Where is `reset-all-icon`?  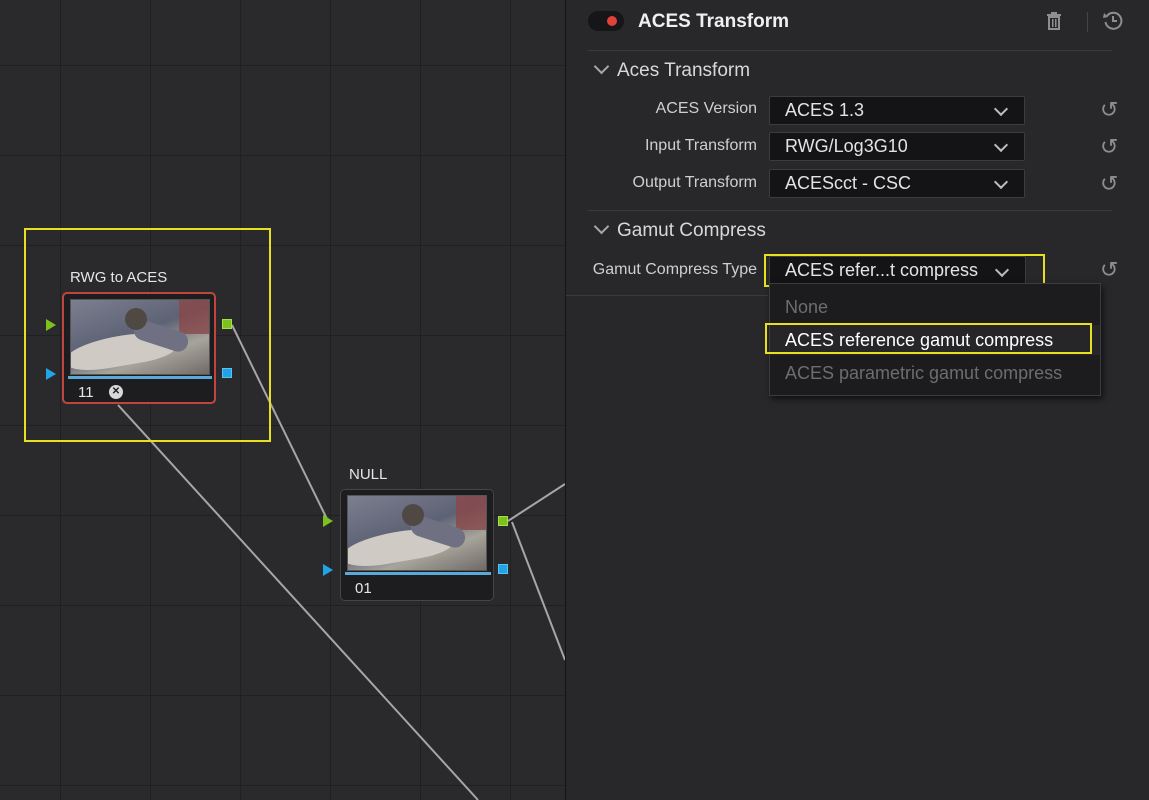 reset-all-icon is located at coordinates (1113, 23).